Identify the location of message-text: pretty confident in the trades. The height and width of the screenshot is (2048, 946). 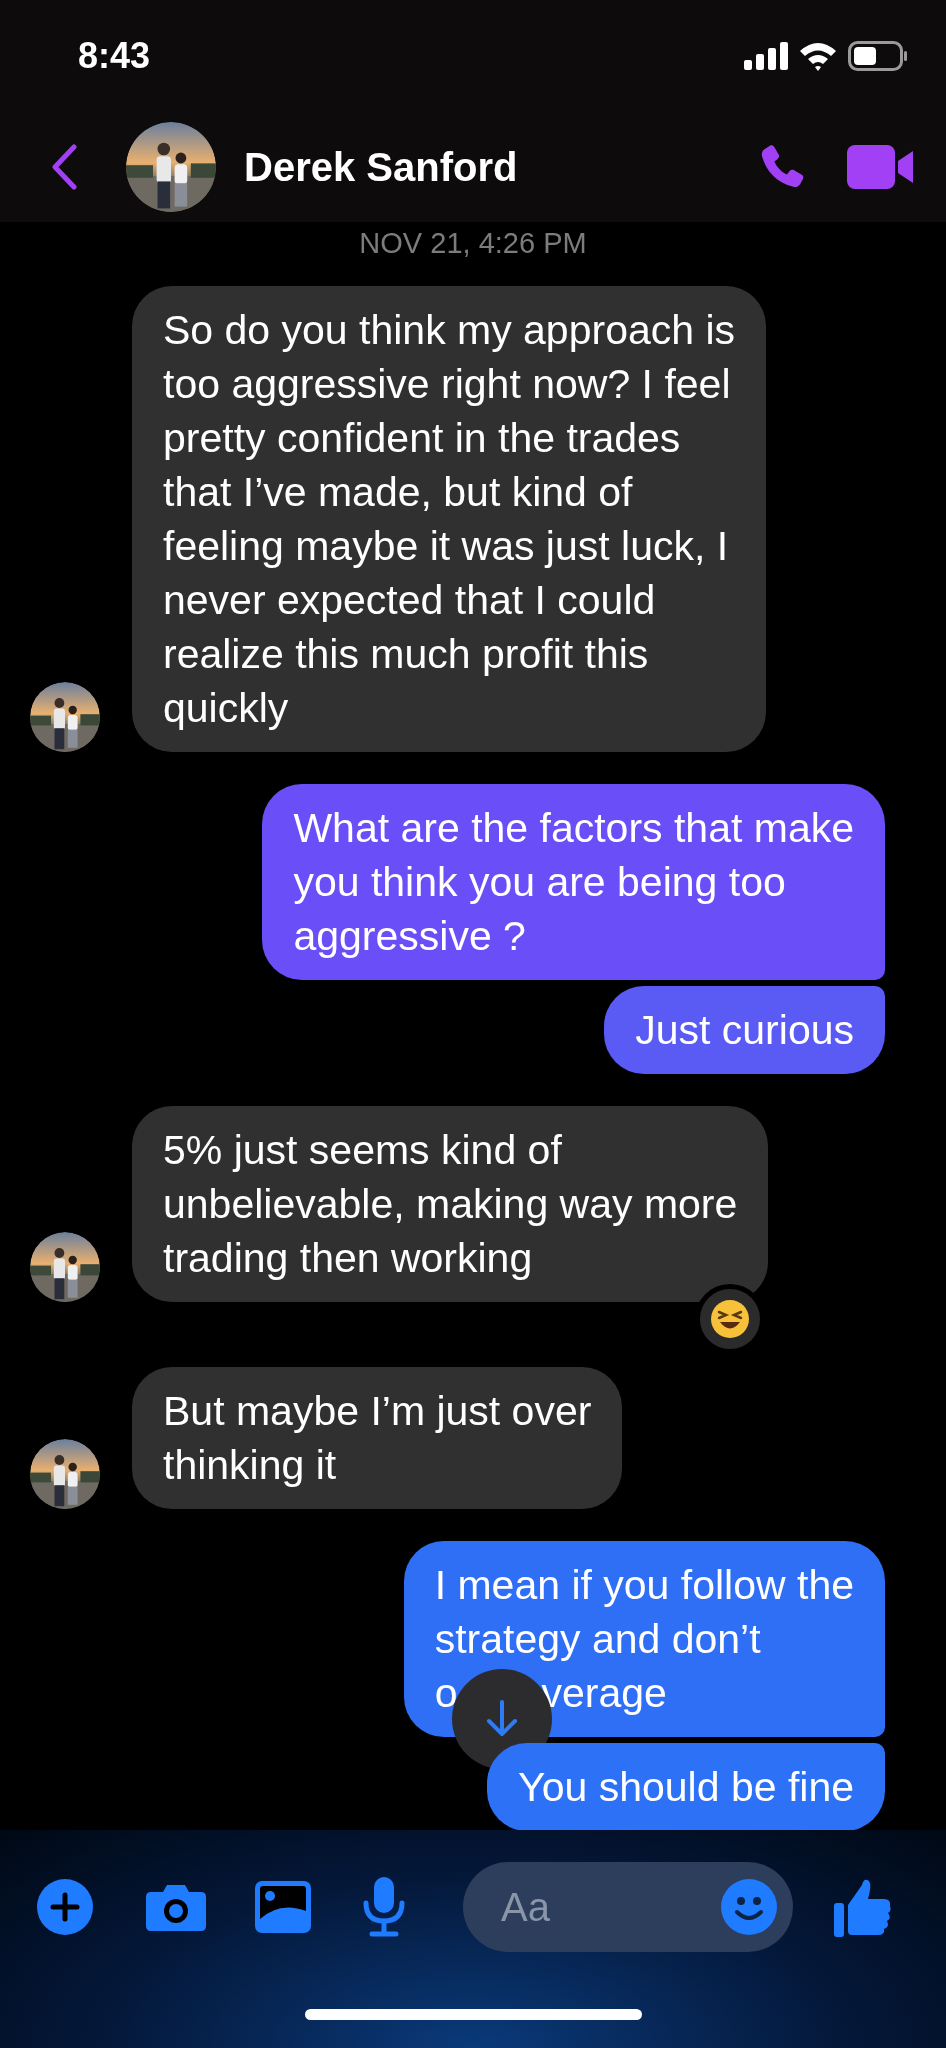
(422, 438).